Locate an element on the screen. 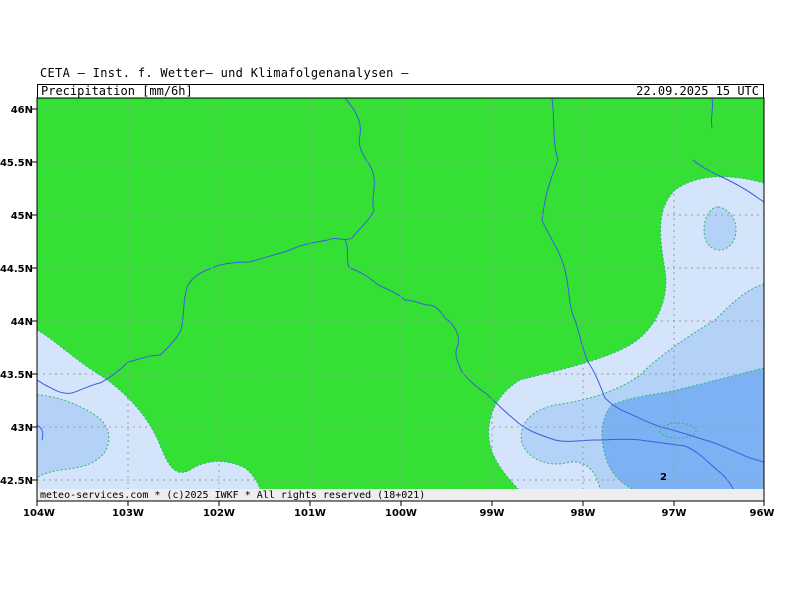 The width and height of the screenshot is (800, 600). lat-label: 43.5N is located at coordinates (16, 375).